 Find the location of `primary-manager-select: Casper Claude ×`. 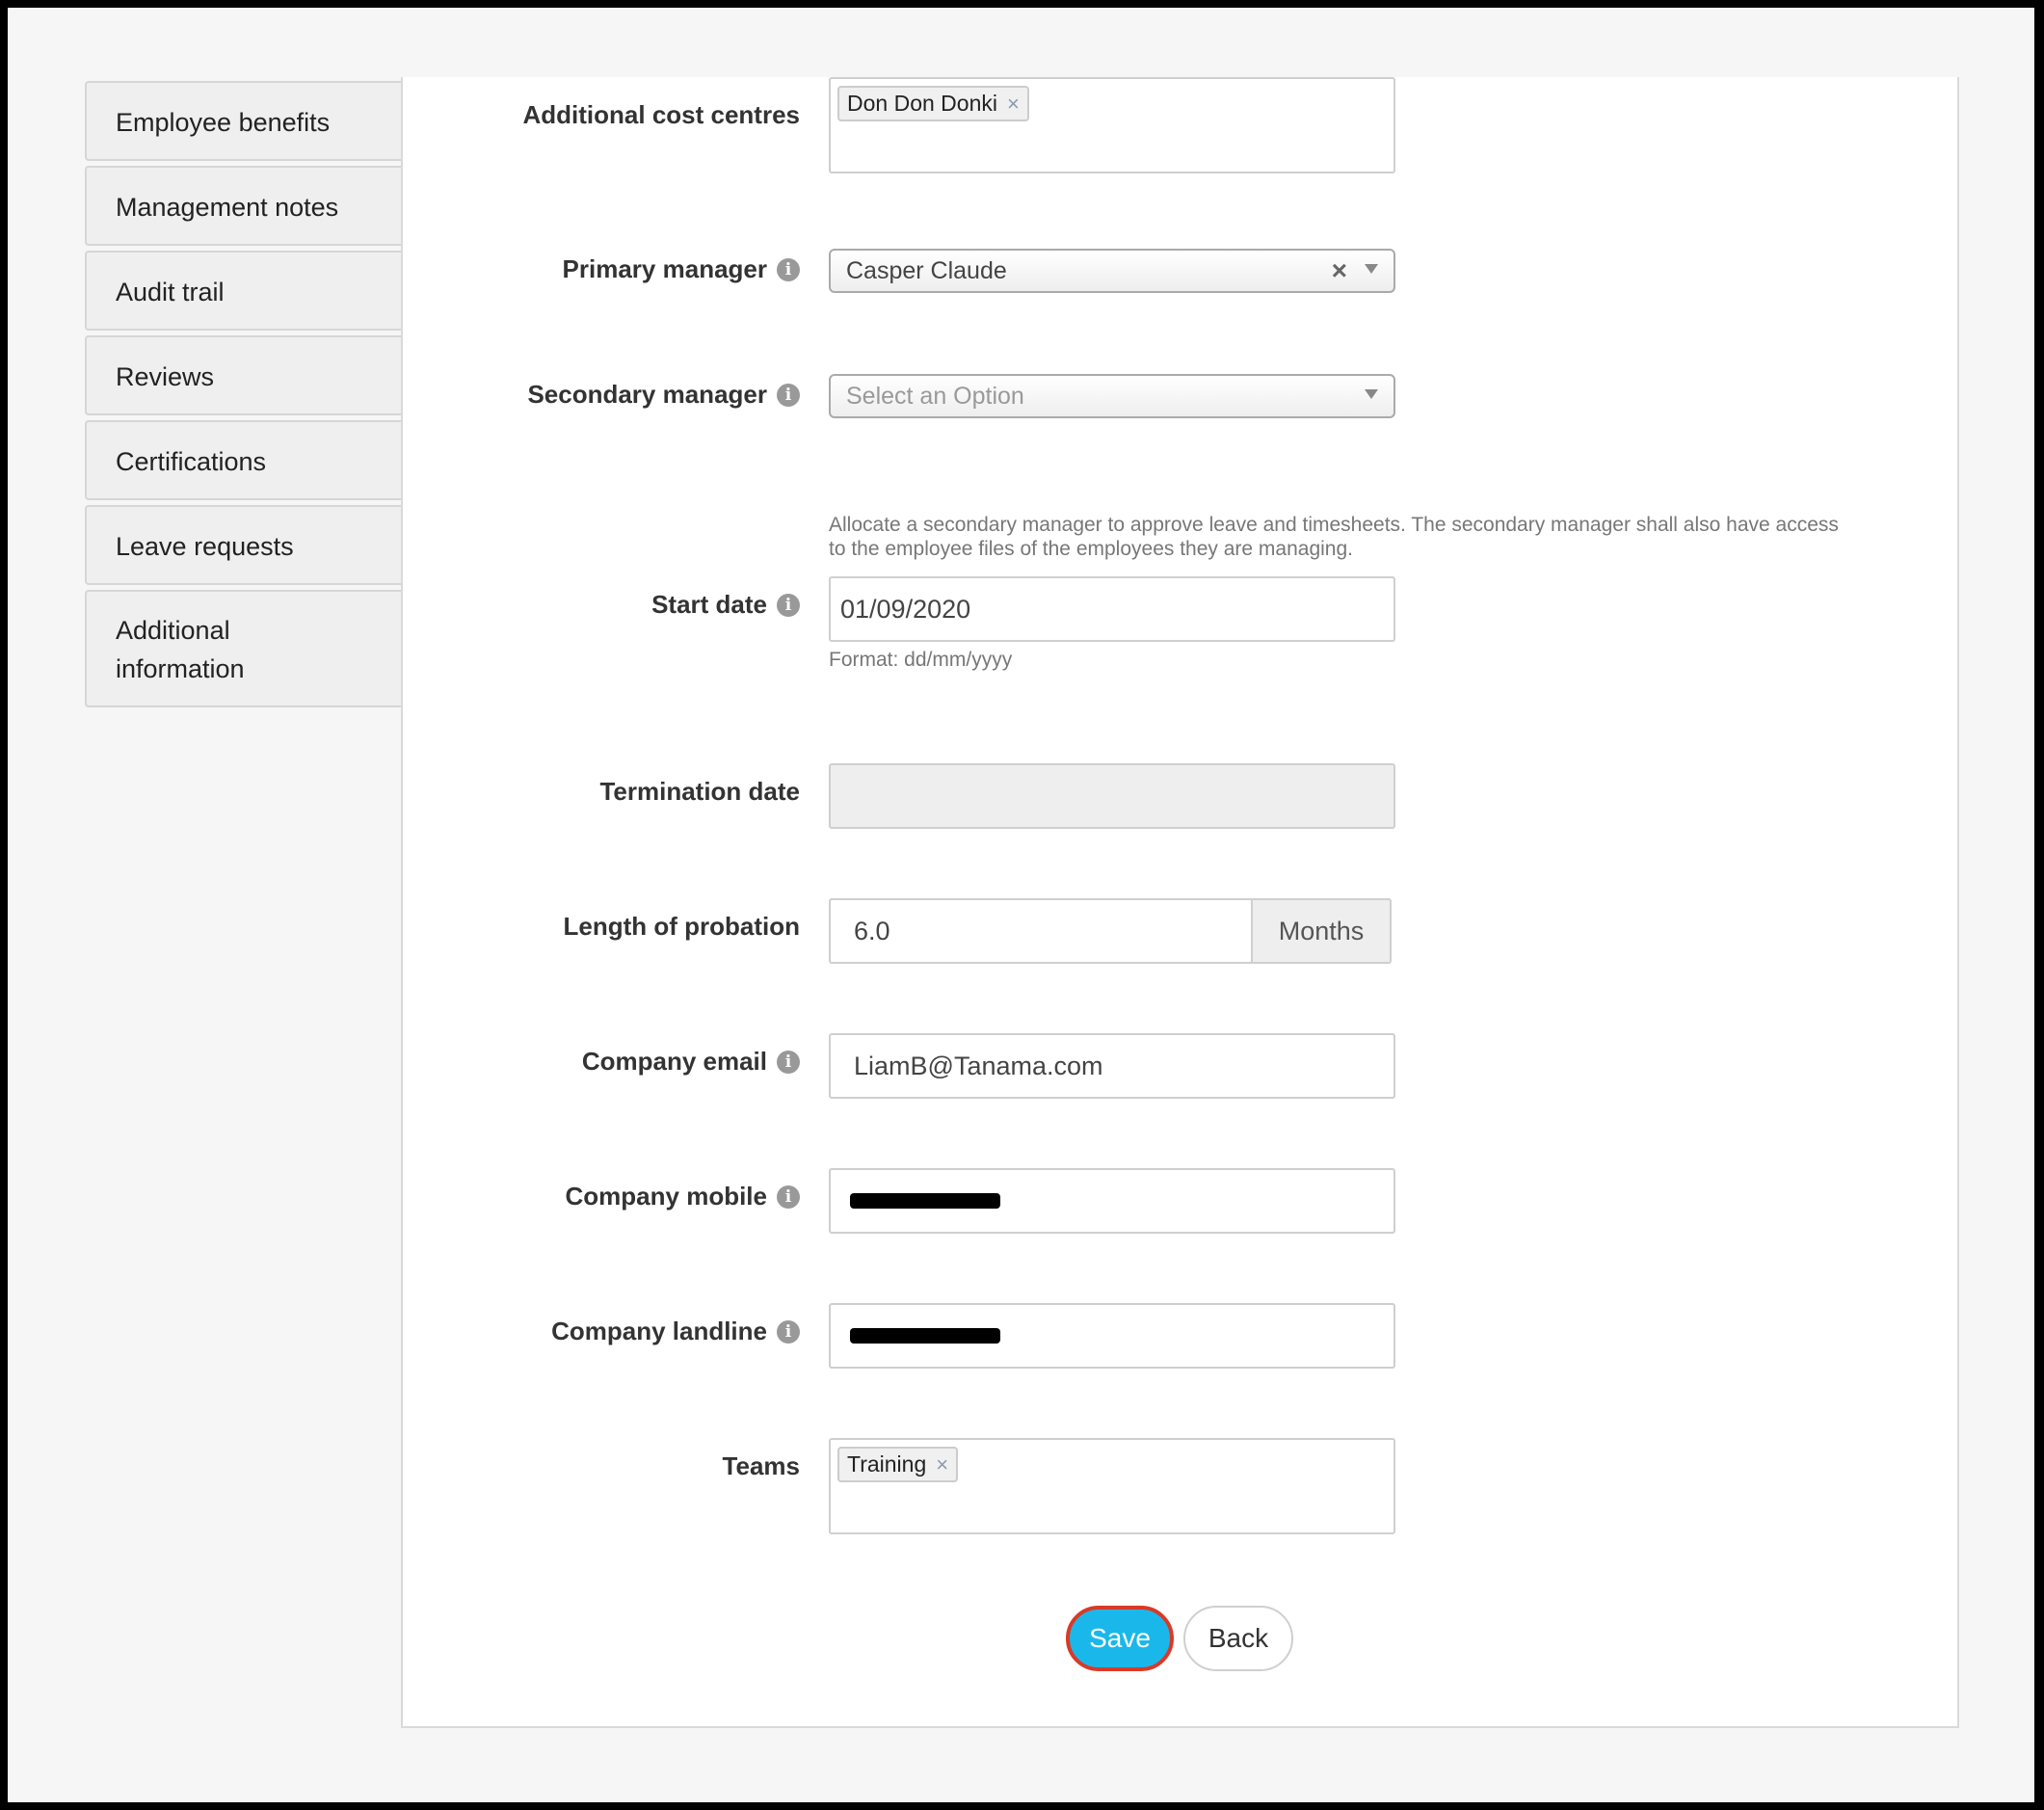

primary-manager-select: Casper Claude × is located at coordinates (1112, 271).